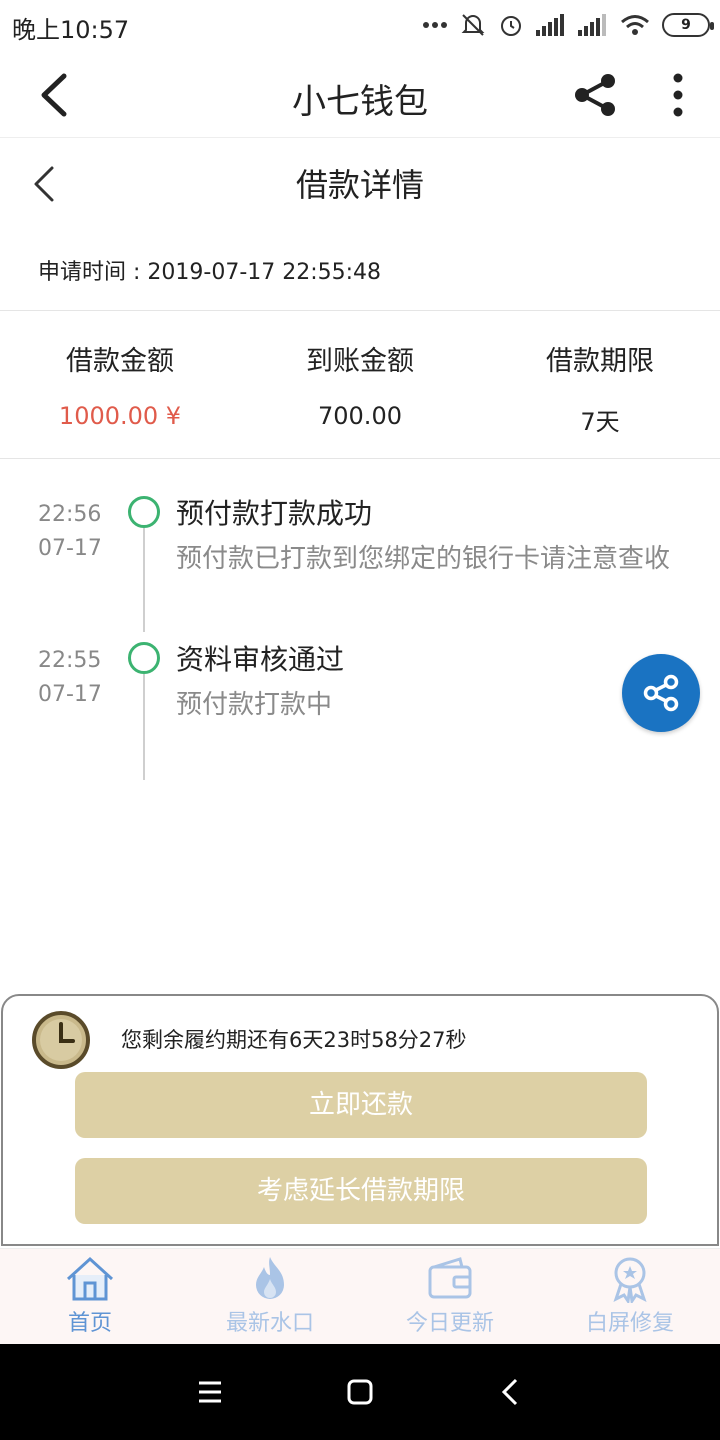 The width and height of the screenshot is (720, 1440). Describe the element at coordinates (600, 390) in the screenshot. I see `stat-loan-term: 借款期限 7天` at that location.